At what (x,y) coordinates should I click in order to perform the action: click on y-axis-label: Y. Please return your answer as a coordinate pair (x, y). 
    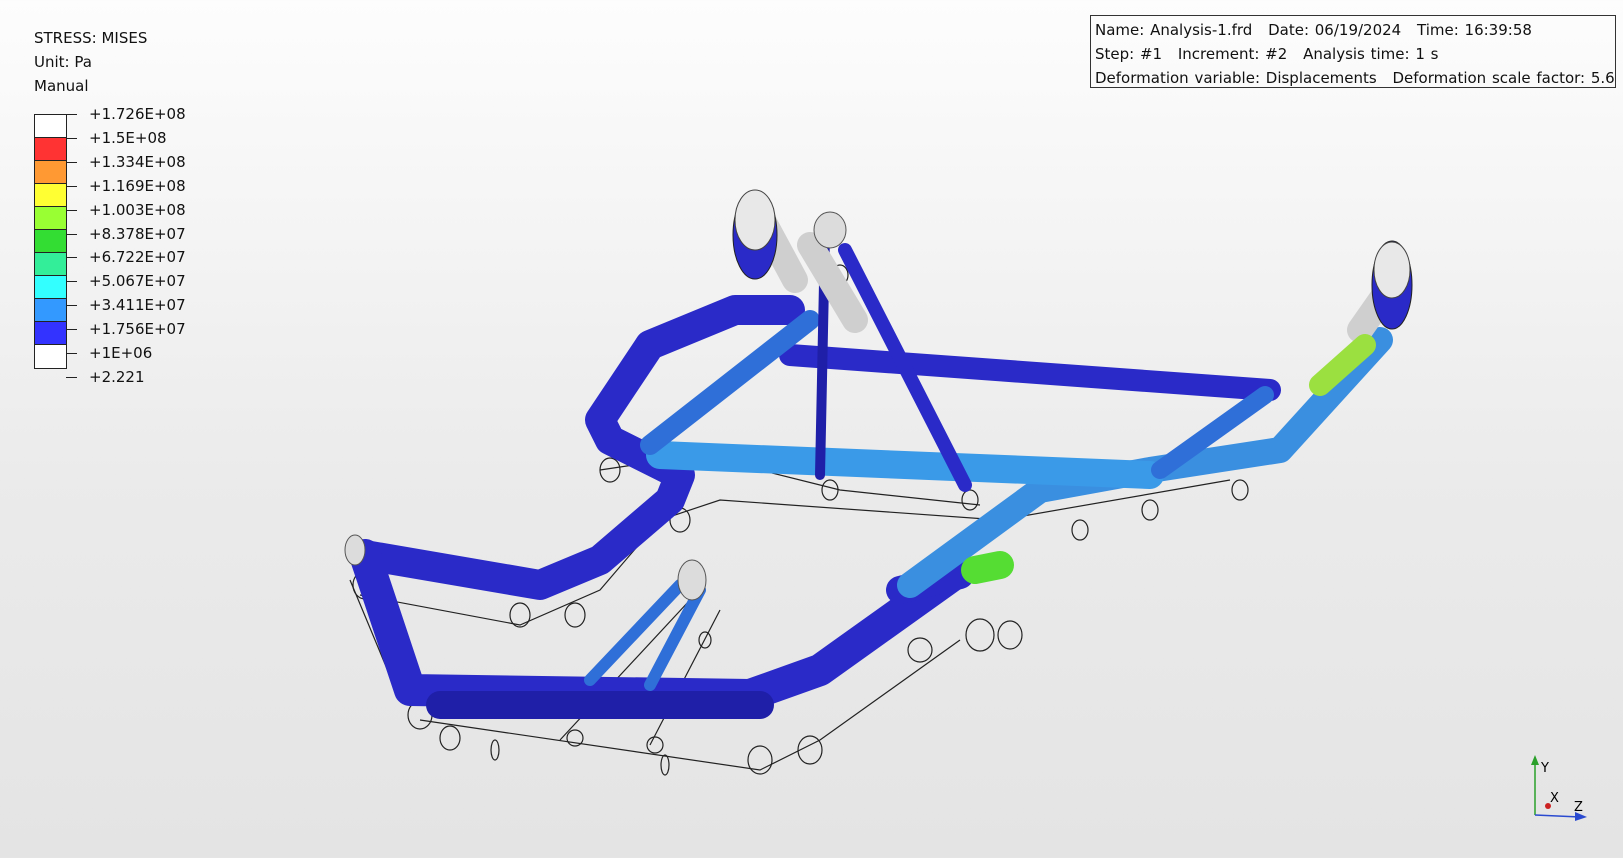
    Looking at the image, I should click on (1544, 768).